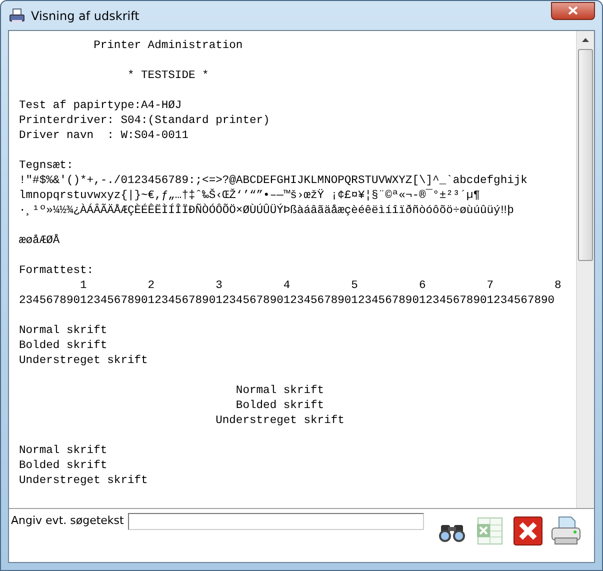 Image resolution: width=603 pixels, height=571 pixels. What do you see at coordinates (287, 301) in the screenshot?
I see `document-line: 2345678901234567890123456789012345678901234567890123456789012345678901234567890` at bounding box center [287, 301].